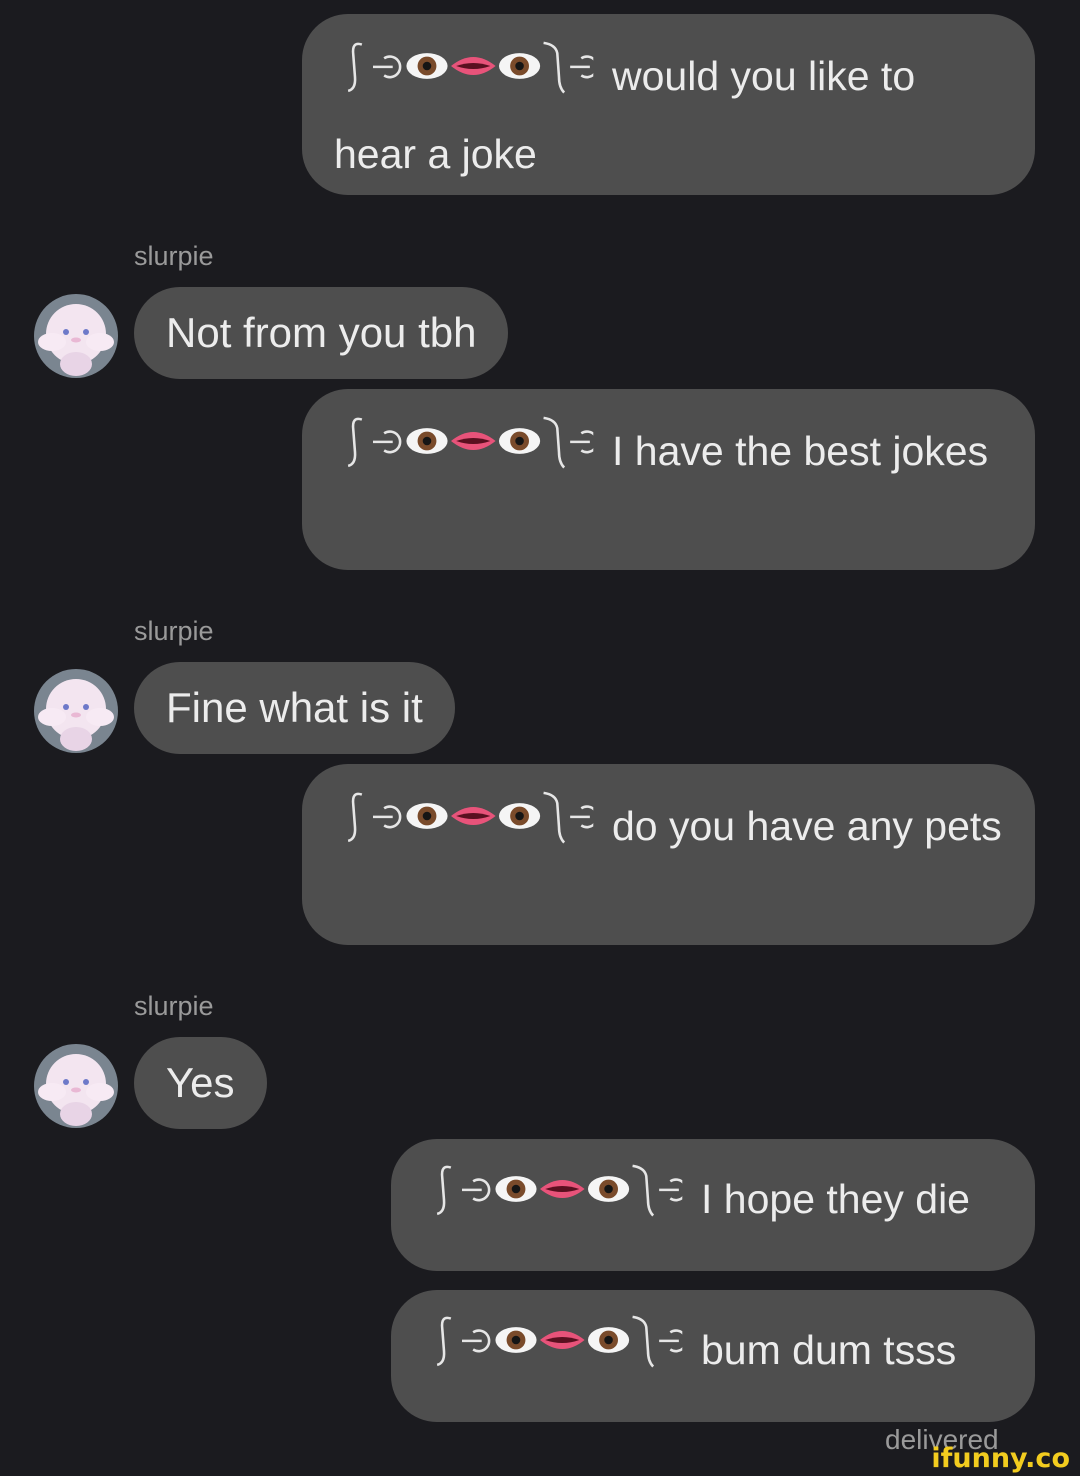 This screenshot has height=1476, width=1080. What do you see at coordinates (829, 1350) in the screenshot?
I see `message-text: bum dum tsss` at bounding box center [829, 1350].